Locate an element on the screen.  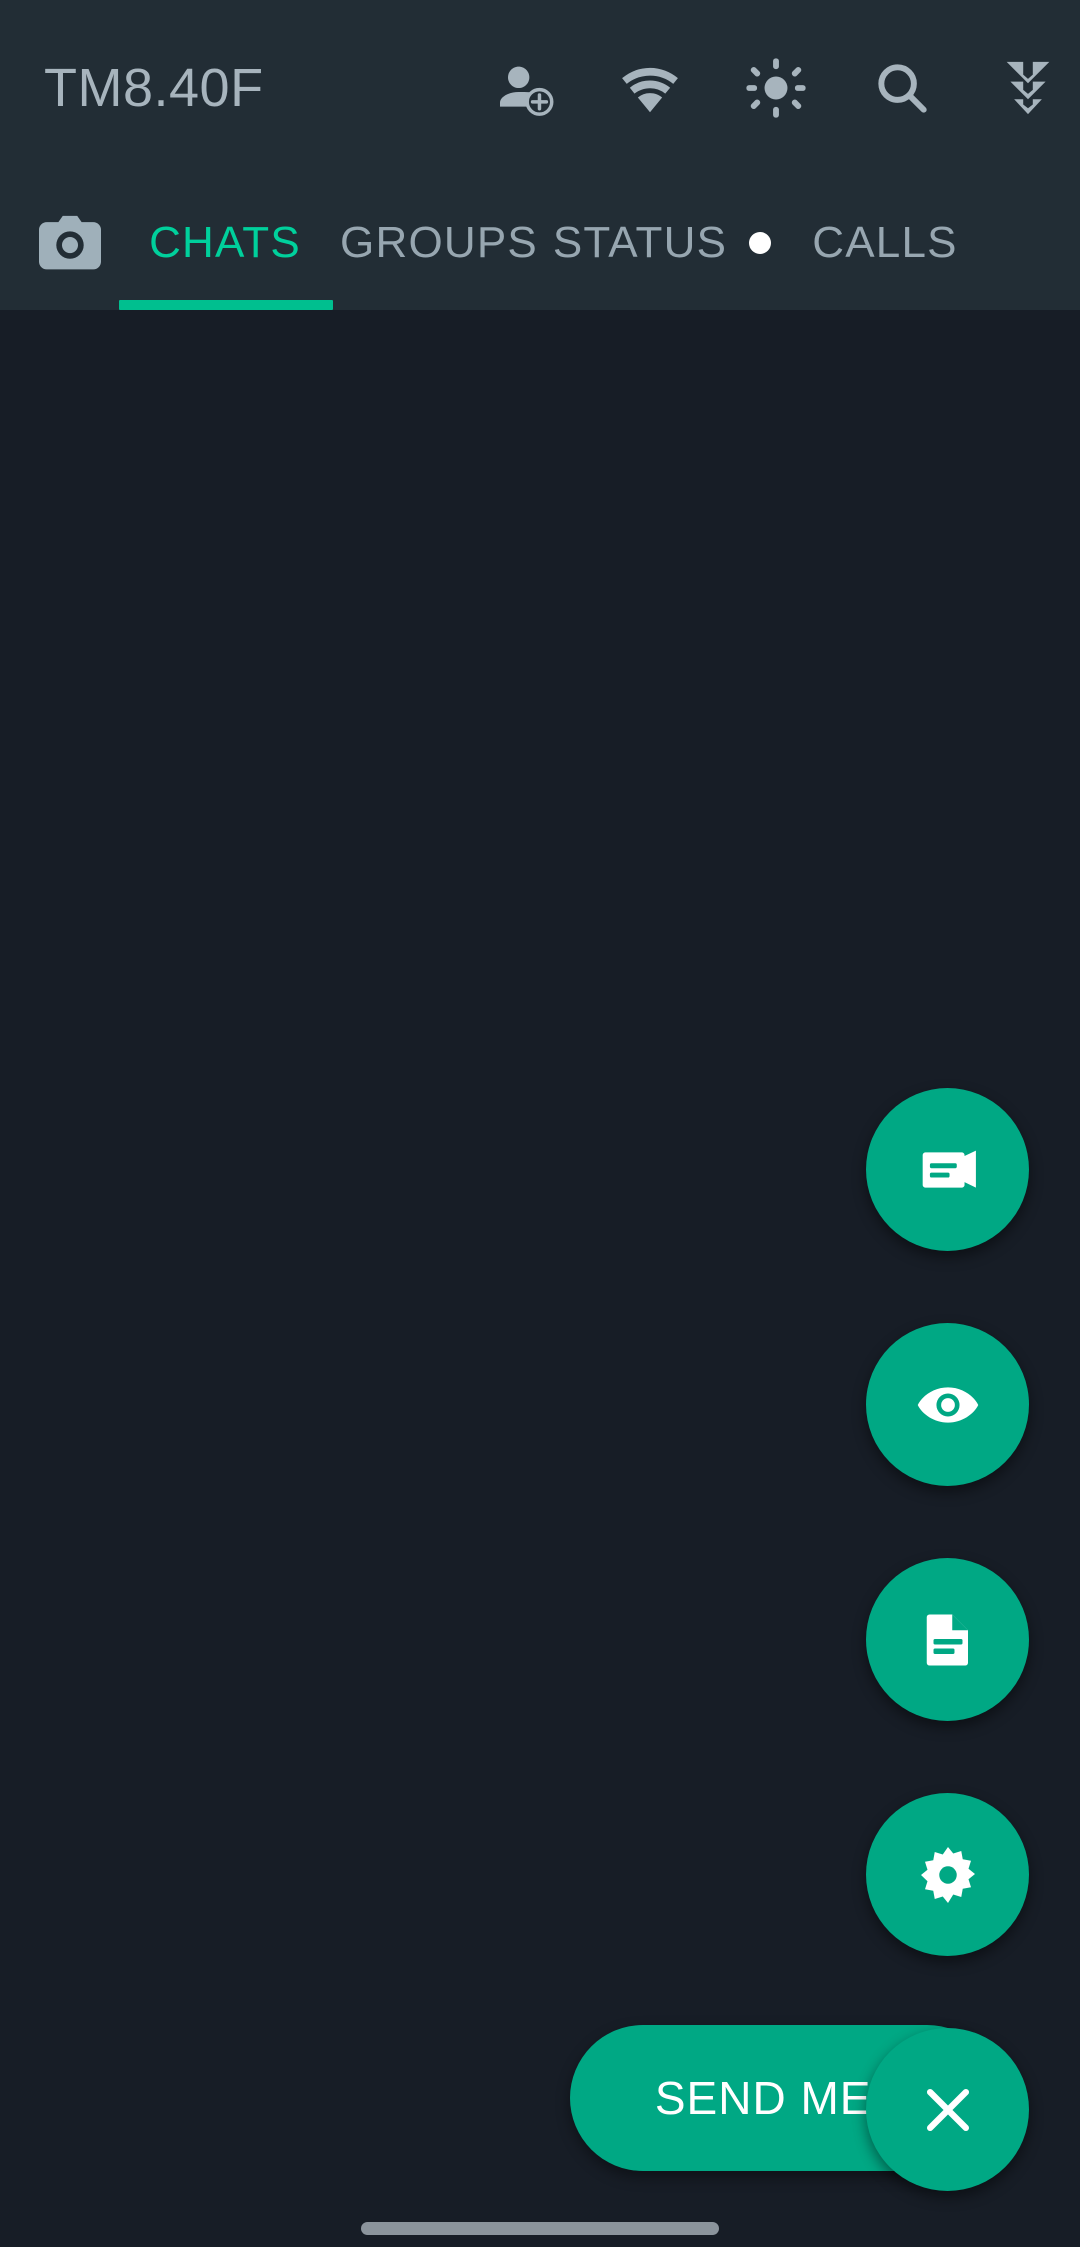
wifi-icon is located at coordinates (650, 88).